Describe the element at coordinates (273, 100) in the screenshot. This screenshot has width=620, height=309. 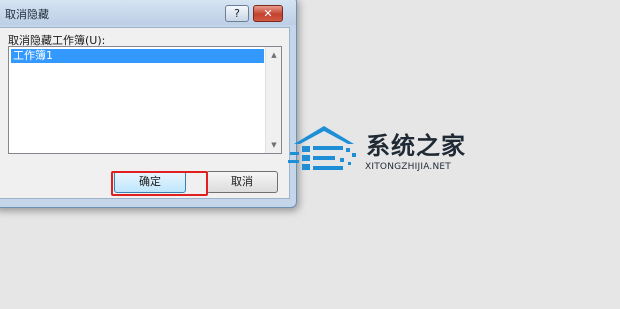
I see `listbox-scrollbar: ▲ ▼` at that location.